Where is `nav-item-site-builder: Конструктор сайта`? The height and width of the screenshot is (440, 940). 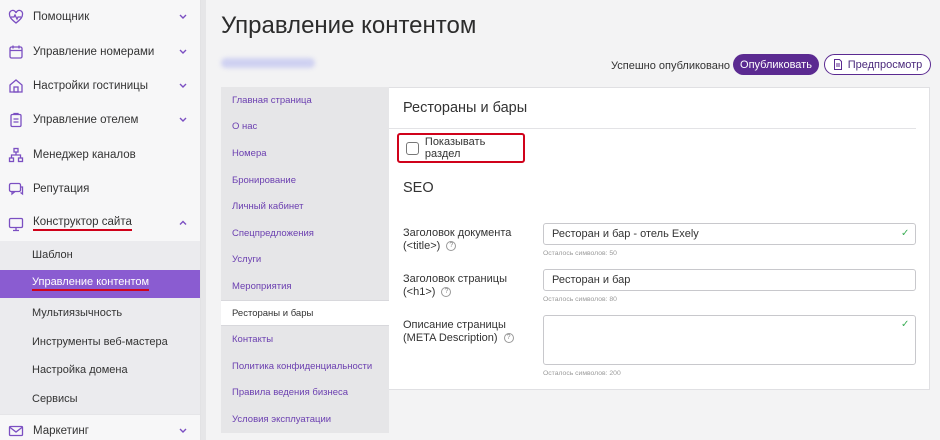 nav-item-site-builder: Конструктор сайта is located at coordinates (100, 223).